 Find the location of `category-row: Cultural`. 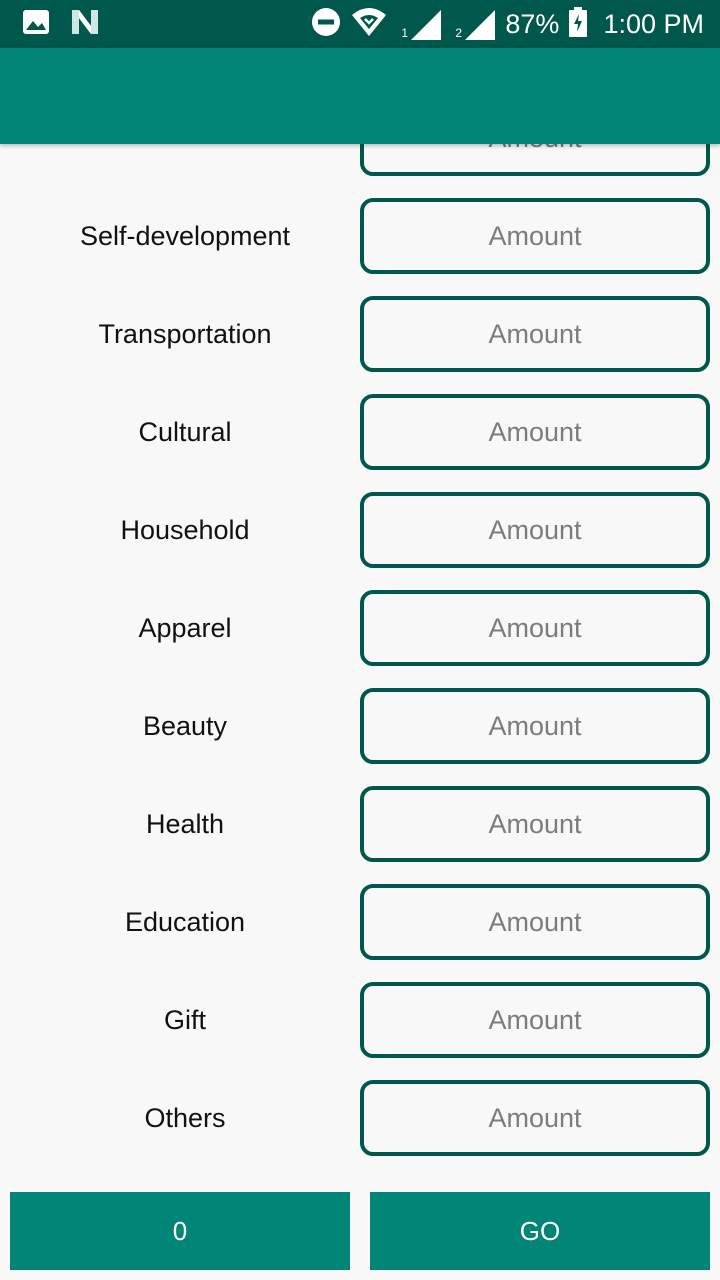

category-row: Cultural is located at coordinates (360, 443).